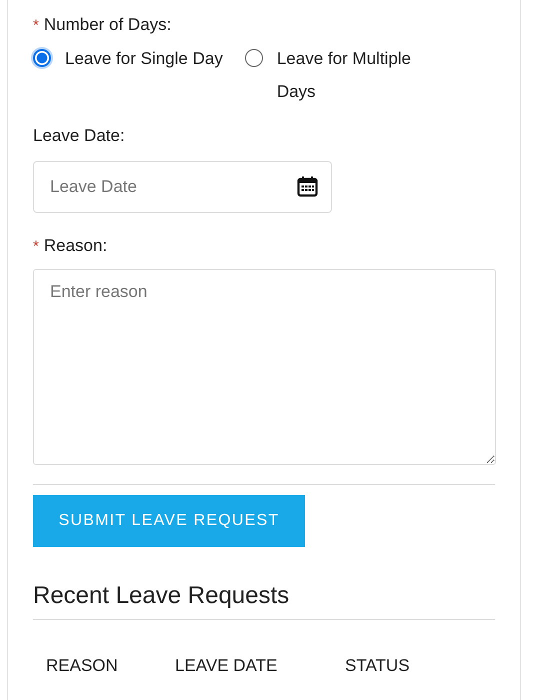 The height and width of the screenshot is (700, 534). I want to click on column-header: REASON, so click(82, 666).